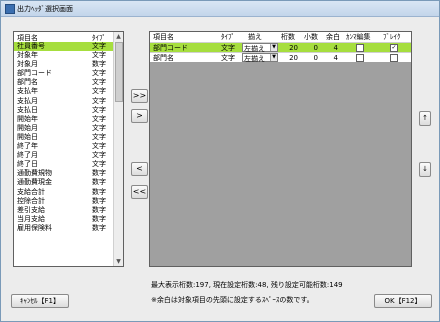 The width and height of the screenshot is (440, 322). I want to click on column-header-margin: 余白, so click(333, 37).